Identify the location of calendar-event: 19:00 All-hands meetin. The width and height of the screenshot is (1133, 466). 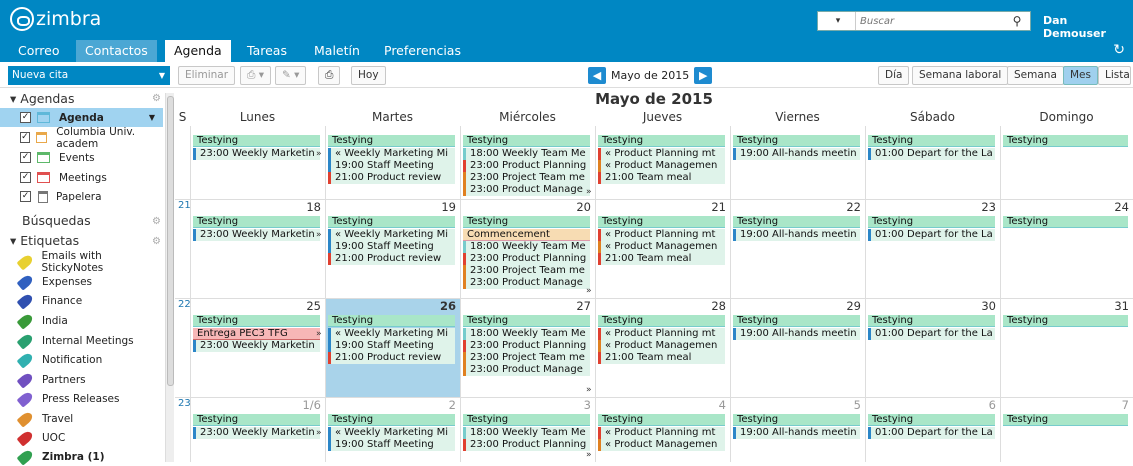
(796, 235).